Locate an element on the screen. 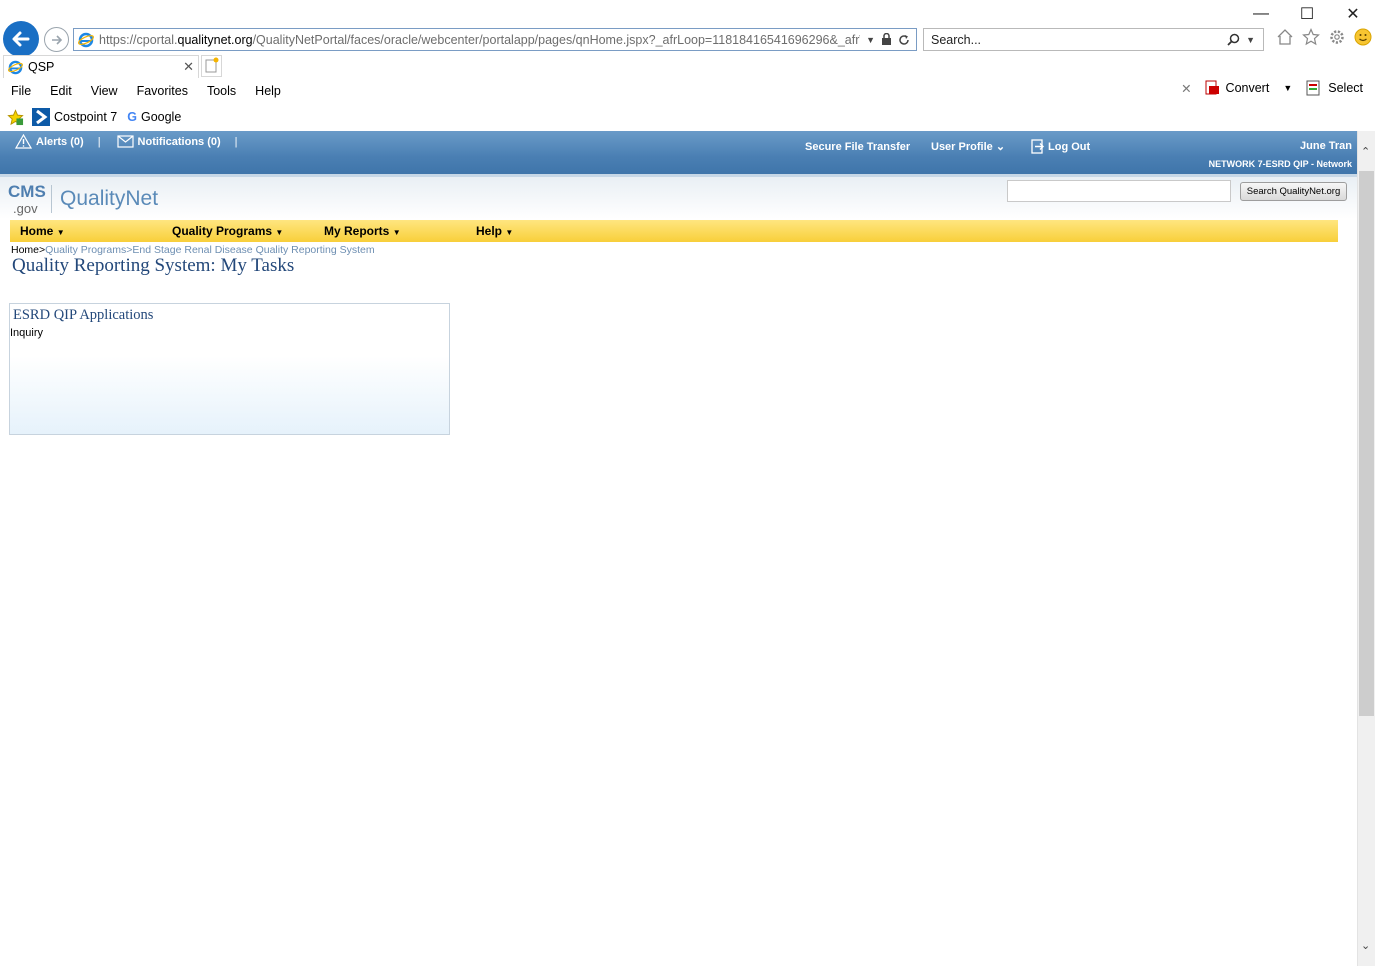 This screenshot has width=1375, height=966. menu-favorites: Favorites is located at coordinates (162, 91).